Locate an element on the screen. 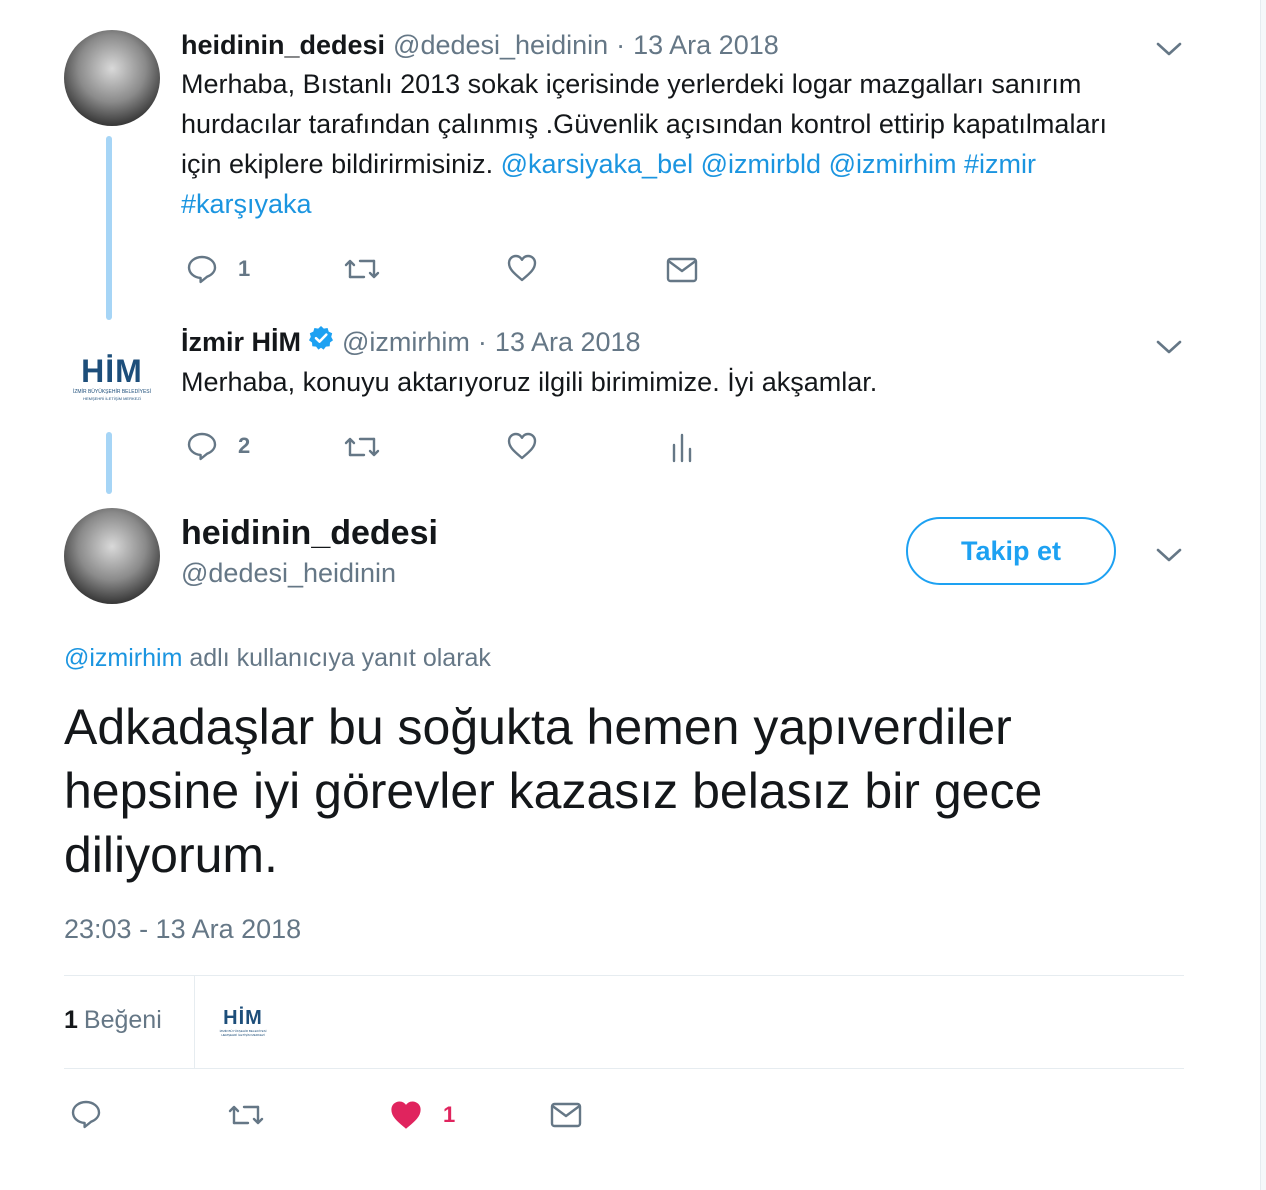 The image size is (1266, 1190). tweet-text-line: #karşıyaka is located at coordinates (676, 204).